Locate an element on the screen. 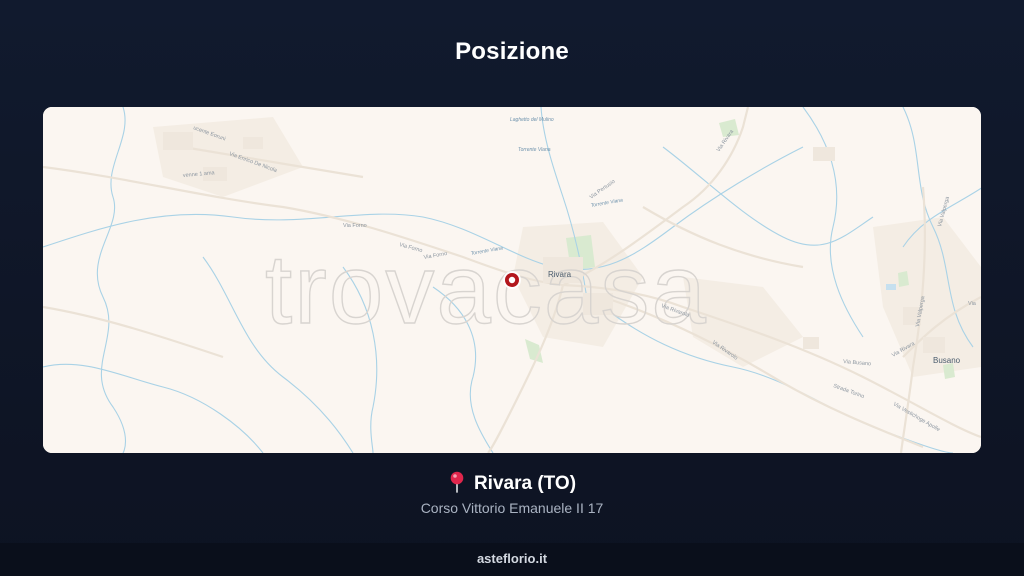 The image size is (1024, 576). location-address: Corso Vittorio Emanuele II 17 is located at coordinates (512, 508).